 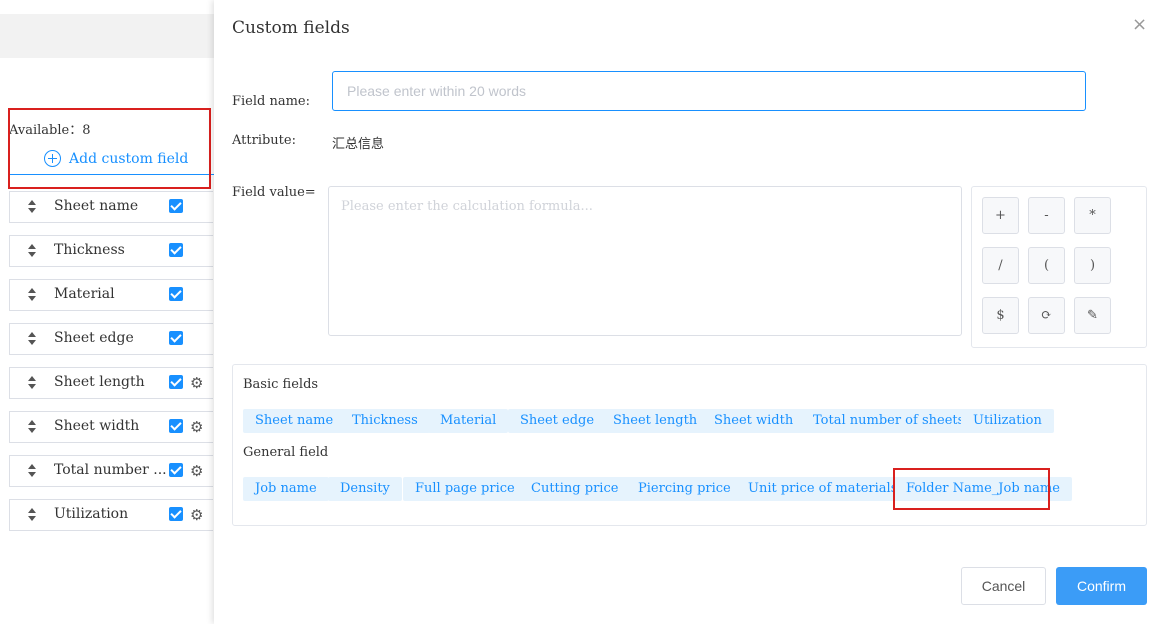 What do you see at coordinates (889, 421) in the screenshot?
I see `basic-field-tag: Total number of sheets` at bounding box center [889, 421].